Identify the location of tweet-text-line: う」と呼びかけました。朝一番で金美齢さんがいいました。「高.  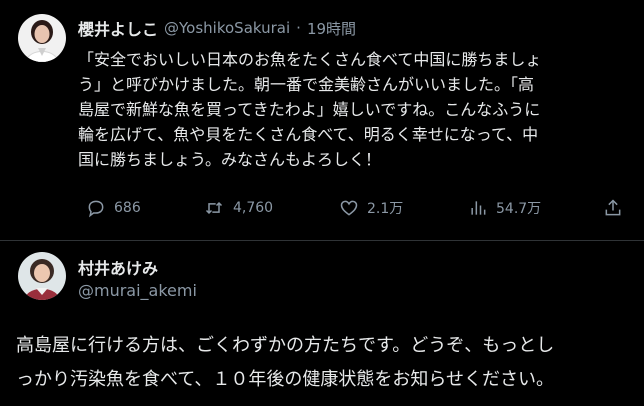
(306, 84).